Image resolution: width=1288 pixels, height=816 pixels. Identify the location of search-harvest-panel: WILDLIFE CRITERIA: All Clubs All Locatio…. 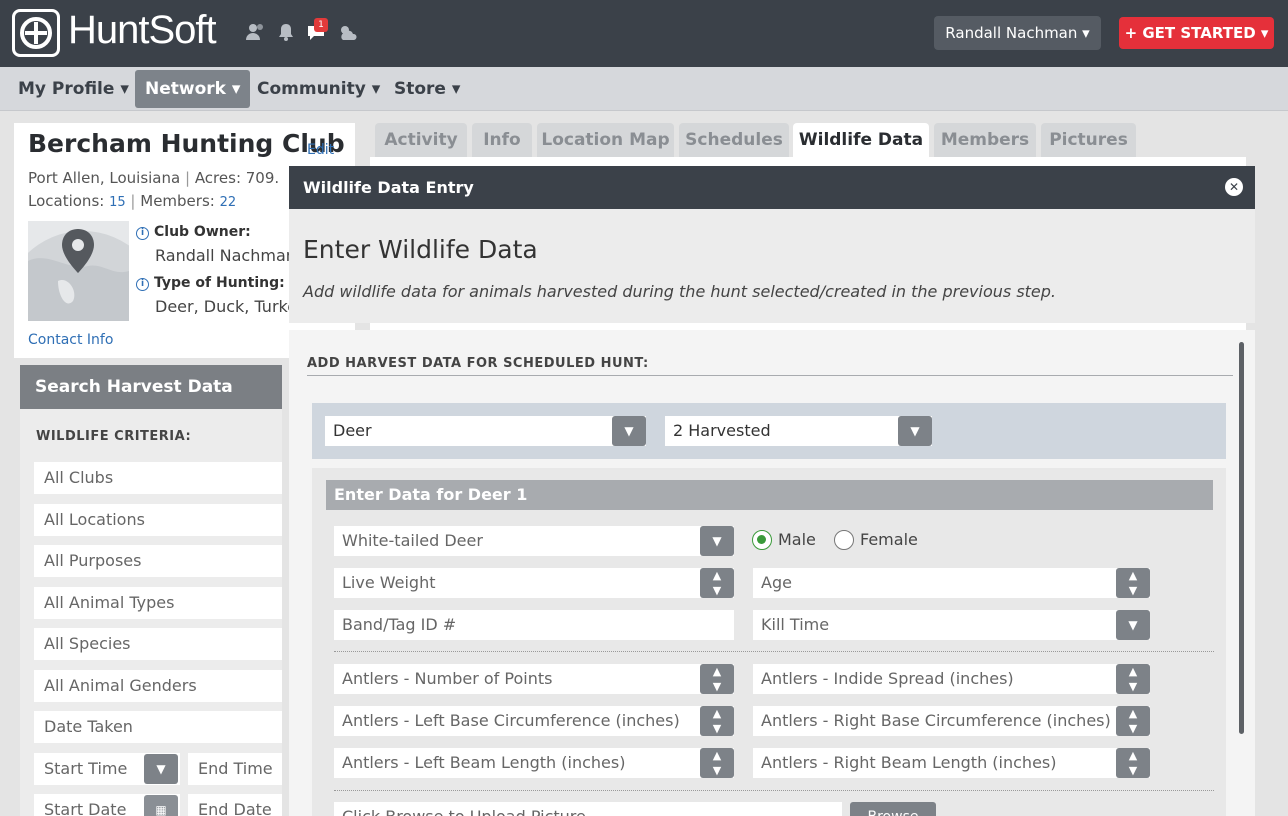
(151, 612).